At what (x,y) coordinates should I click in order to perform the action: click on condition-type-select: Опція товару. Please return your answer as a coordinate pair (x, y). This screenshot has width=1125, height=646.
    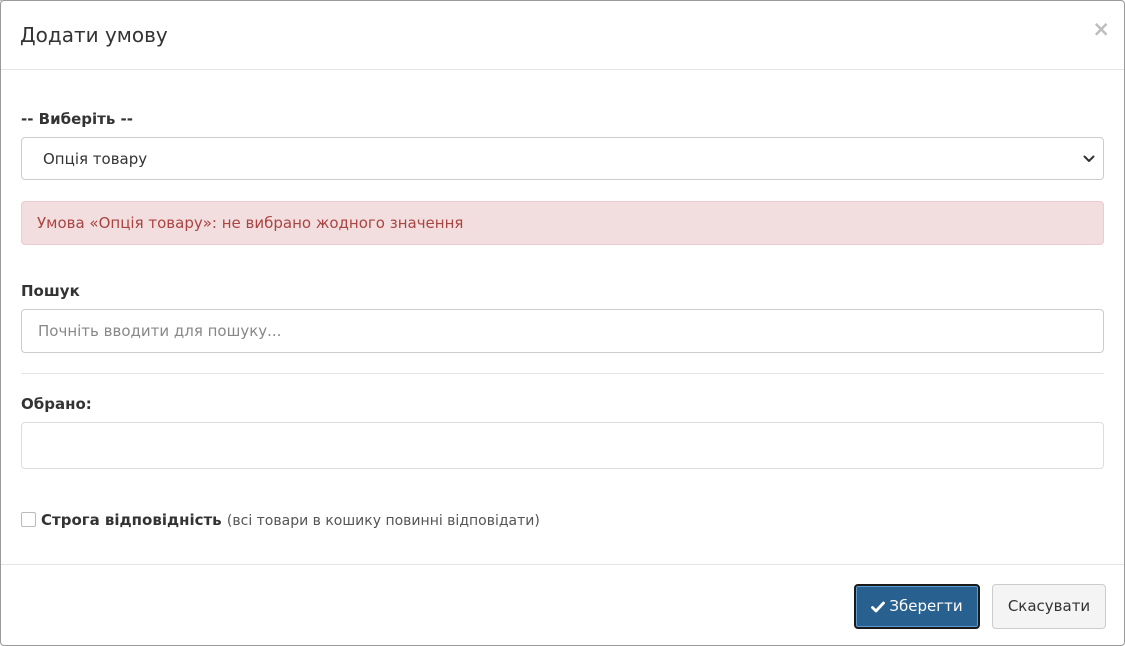
    Looking at the image, I should click on (562, 158).